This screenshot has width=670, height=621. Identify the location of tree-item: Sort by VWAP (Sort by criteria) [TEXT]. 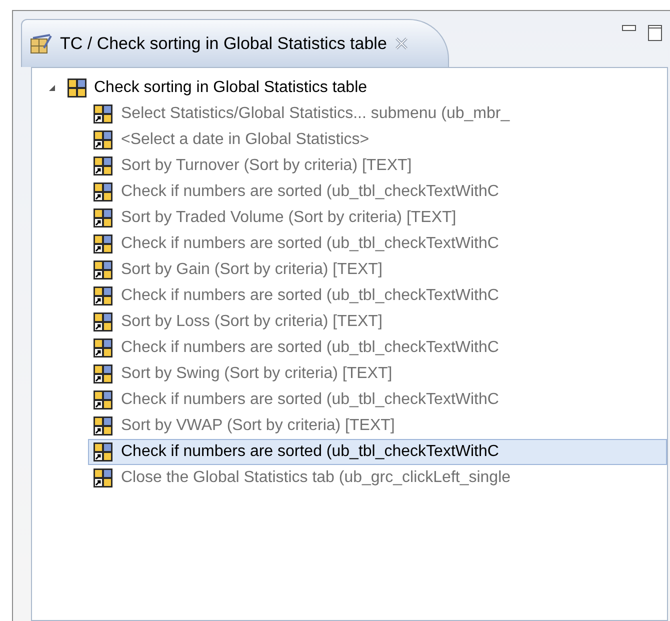
(377, 426).